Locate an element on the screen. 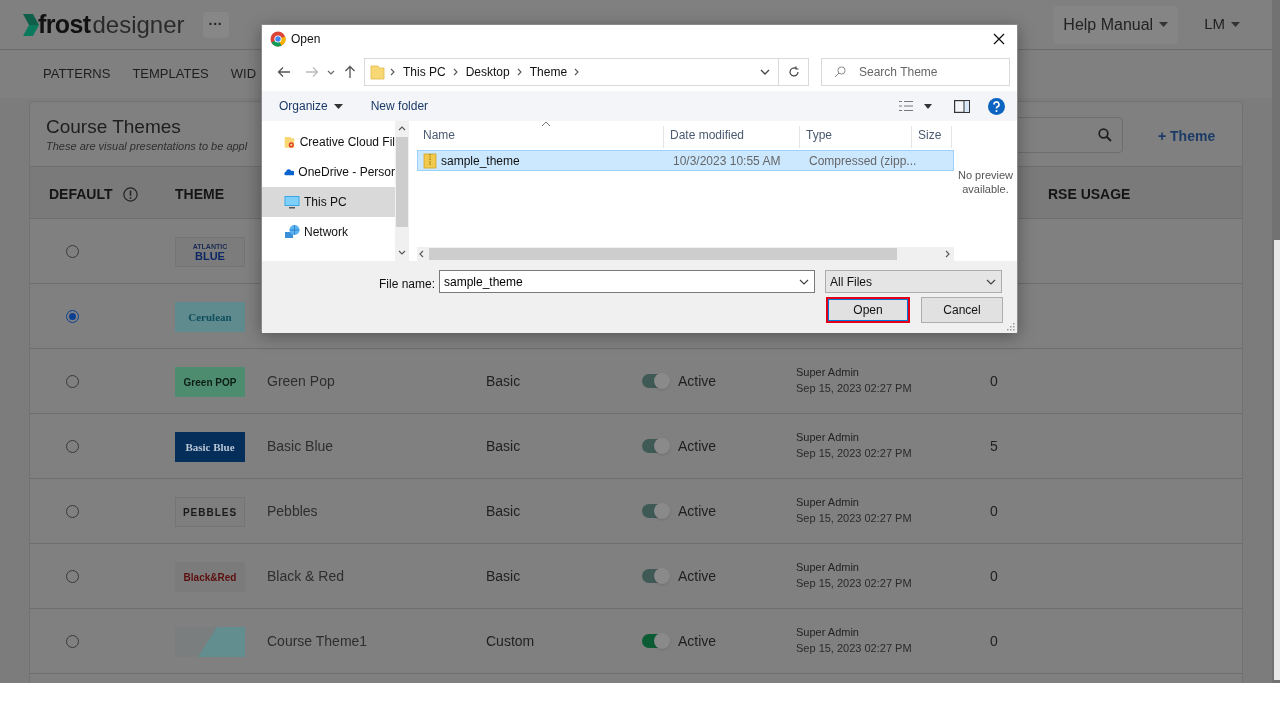  theme-thumbnail: PEBBLES is located at coordinates (210, 512).